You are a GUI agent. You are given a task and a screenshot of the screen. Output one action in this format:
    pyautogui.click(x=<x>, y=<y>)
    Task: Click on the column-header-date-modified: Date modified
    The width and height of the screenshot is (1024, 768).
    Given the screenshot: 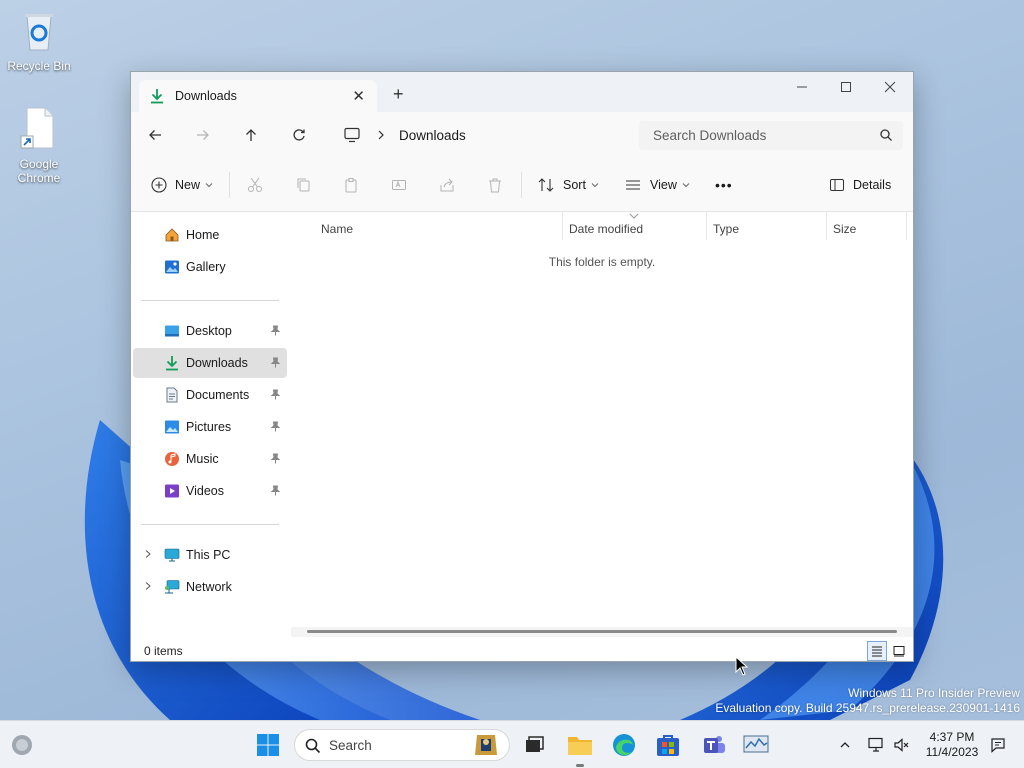 What is the action you would take?
    pyautogui.click(x=606, y=229)
    